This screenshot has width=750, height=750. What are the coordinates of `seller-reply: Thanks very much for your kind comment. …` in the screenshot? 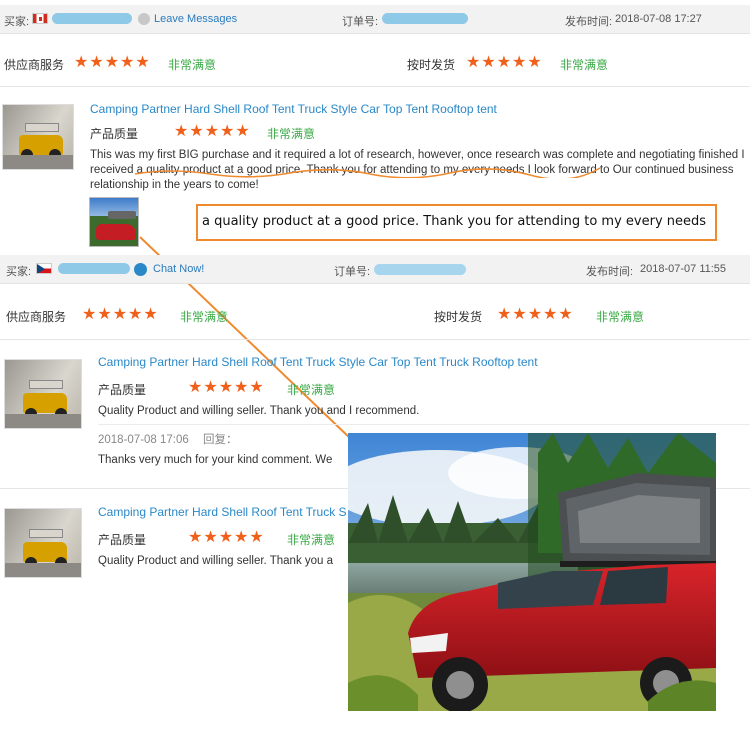 It's located at (215, 460).